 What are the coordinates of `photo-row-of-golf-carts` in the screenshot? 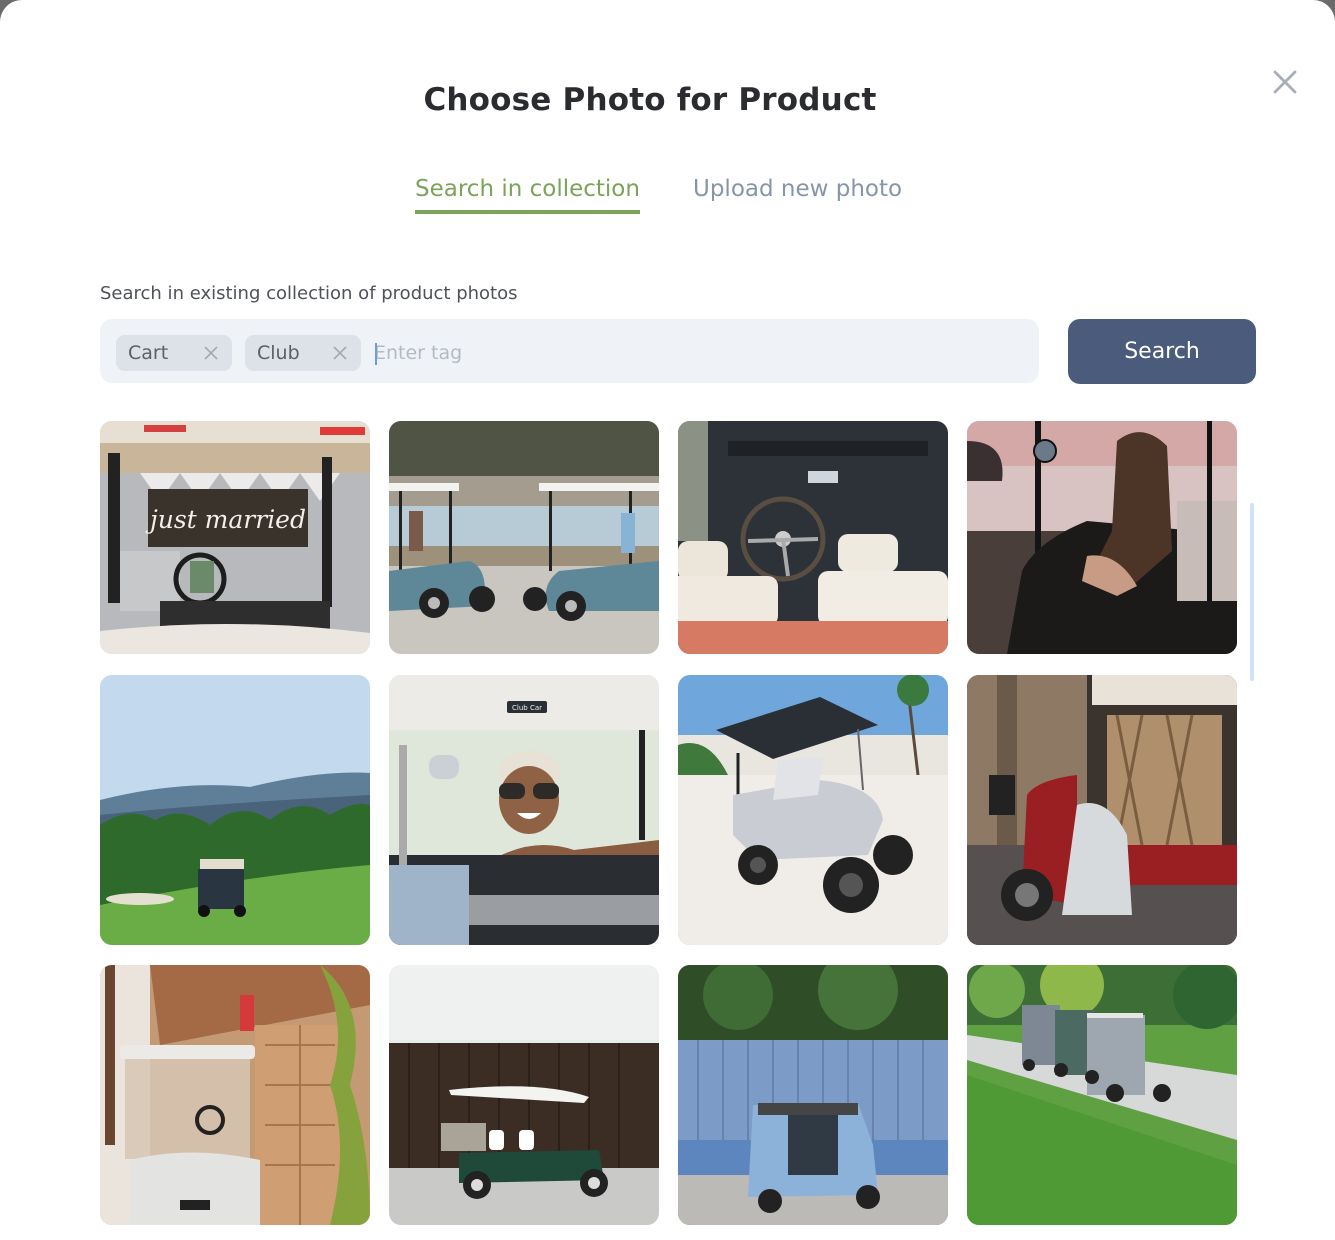 It's located at (1102, 1095).